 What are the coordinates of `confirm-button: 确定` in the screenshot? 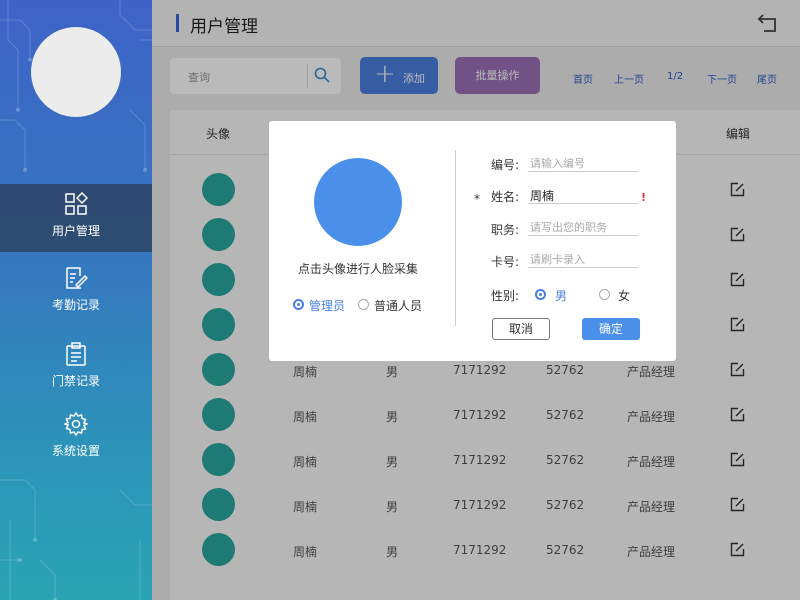 It's located at (611, 329).